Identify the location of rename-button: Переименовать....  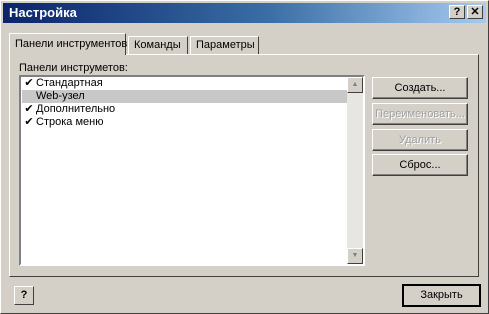
(420, 114).